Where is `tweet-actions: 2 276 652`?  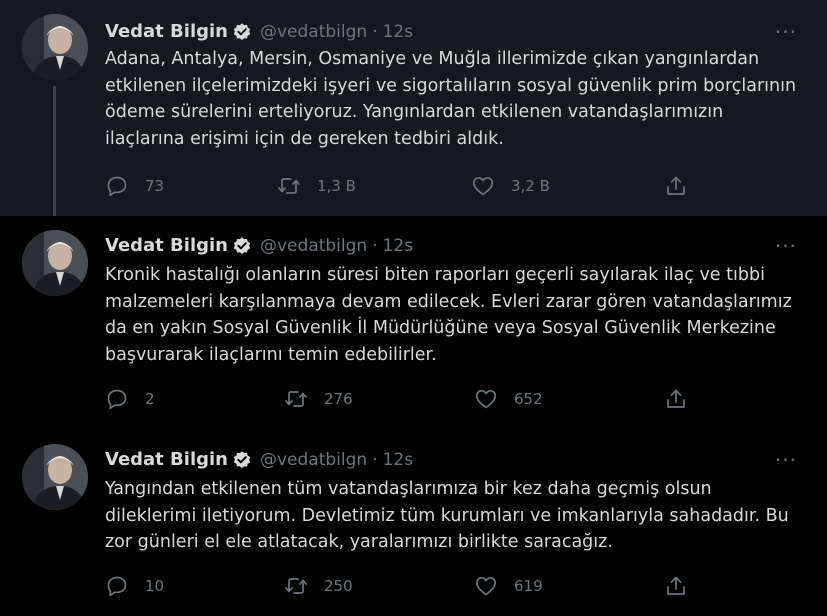
tweet-actions: 2 276 652 is located at coordinates (405, 399).